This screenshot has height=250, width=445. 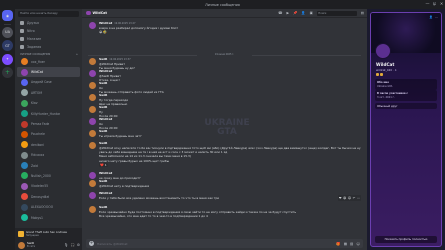 What do you see at coordinates (112, 244) in the screenshot?
I see `message-input: Написать @WildCat` at bounding box center [112, 244].